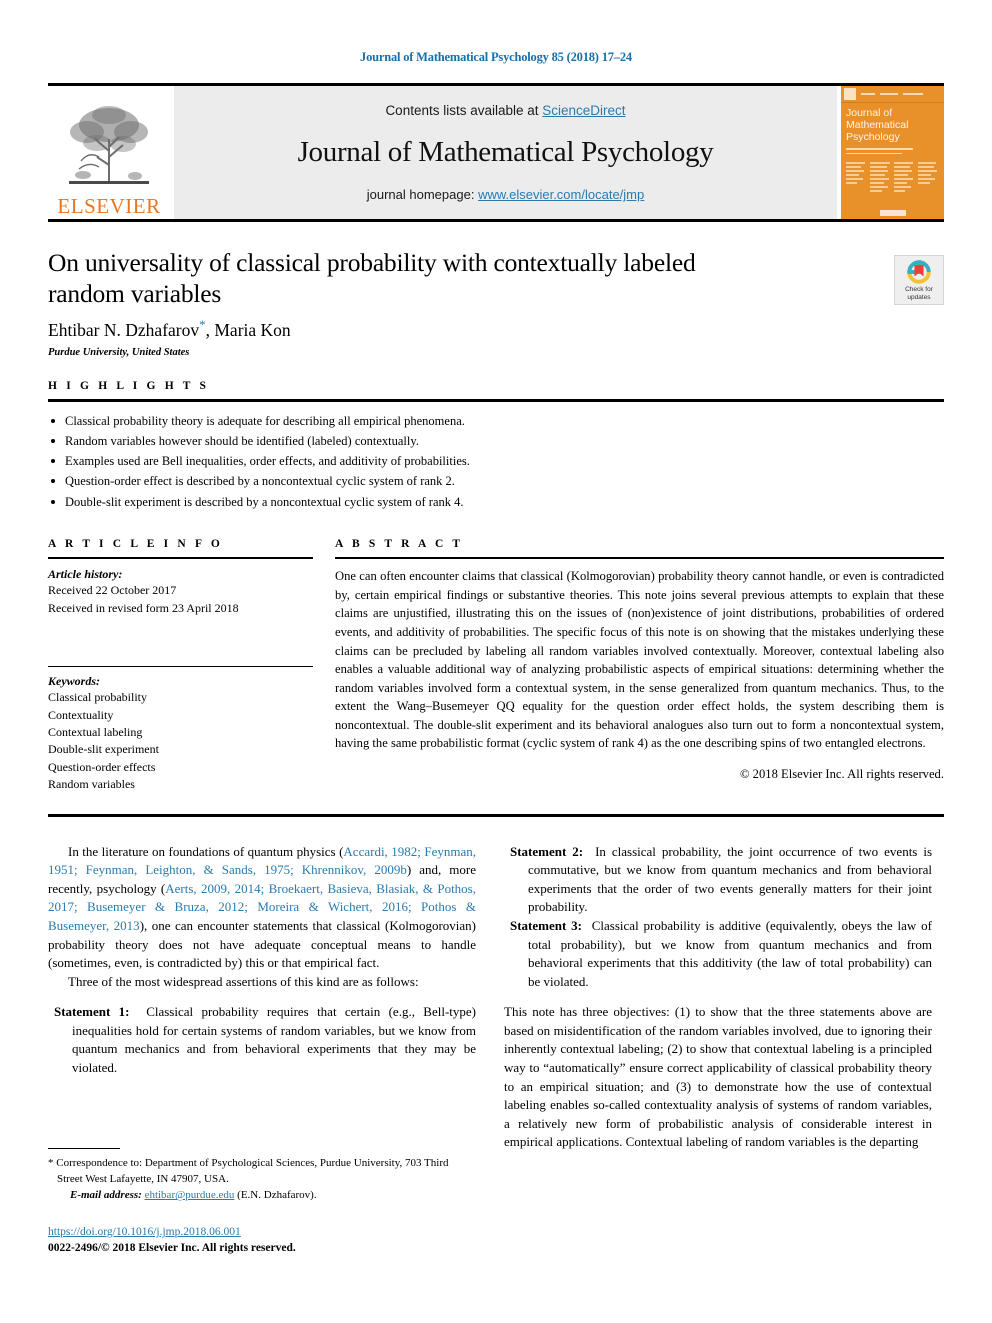 The width and height of the screenshot is (992, 1323). Describe the element at coordinates (92, 1012) in the screenshot. I see `statement-1-label: Statement 1:` at that location.